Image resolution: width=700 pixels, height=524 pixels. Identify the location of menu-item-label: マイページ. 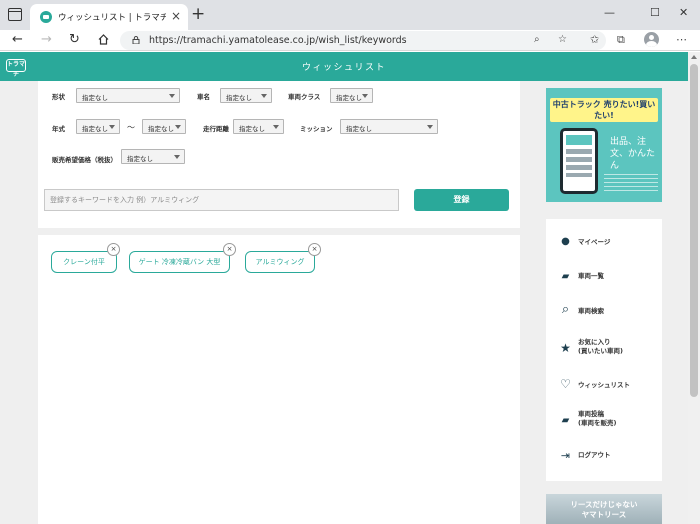
(594, 242).